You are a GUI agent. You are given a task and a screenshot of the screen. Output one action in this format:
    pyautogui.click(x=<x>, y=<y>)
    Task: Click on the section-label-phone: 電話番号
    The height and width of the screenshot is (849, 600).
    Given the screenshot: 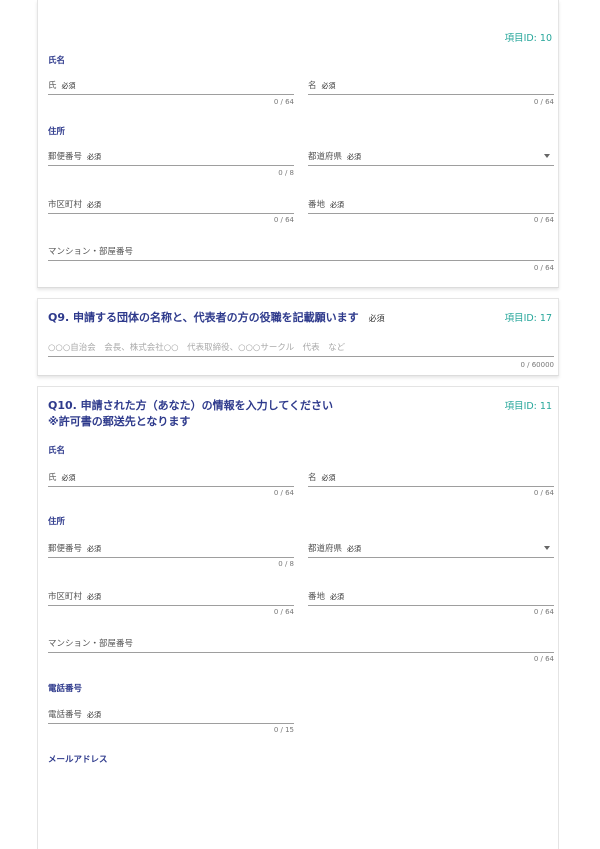 What is the action you would take?
    pyautogui.click(x=65, y=689)
    